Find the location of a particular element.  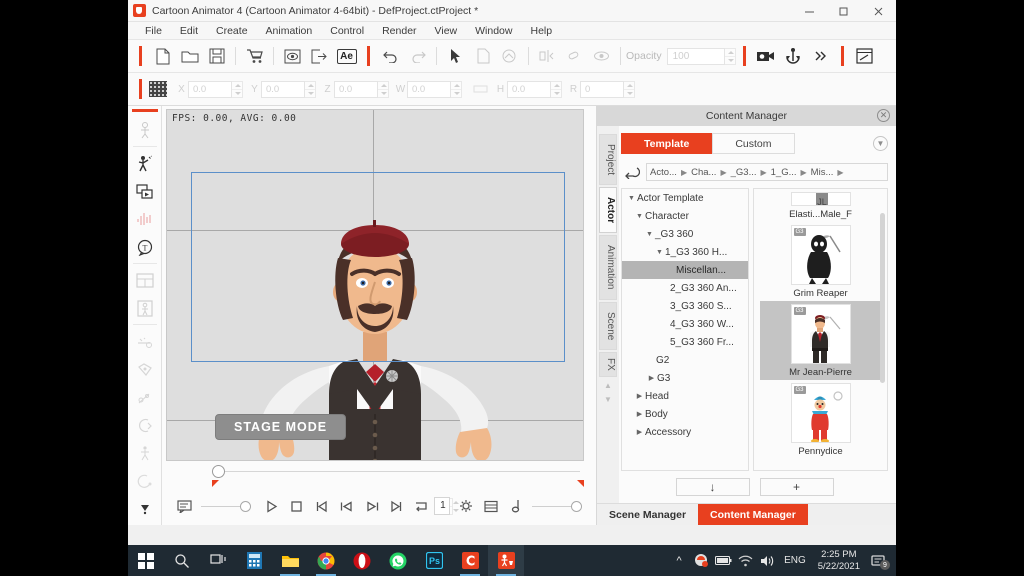

visibility-icon is located at coordinates (601, 56).